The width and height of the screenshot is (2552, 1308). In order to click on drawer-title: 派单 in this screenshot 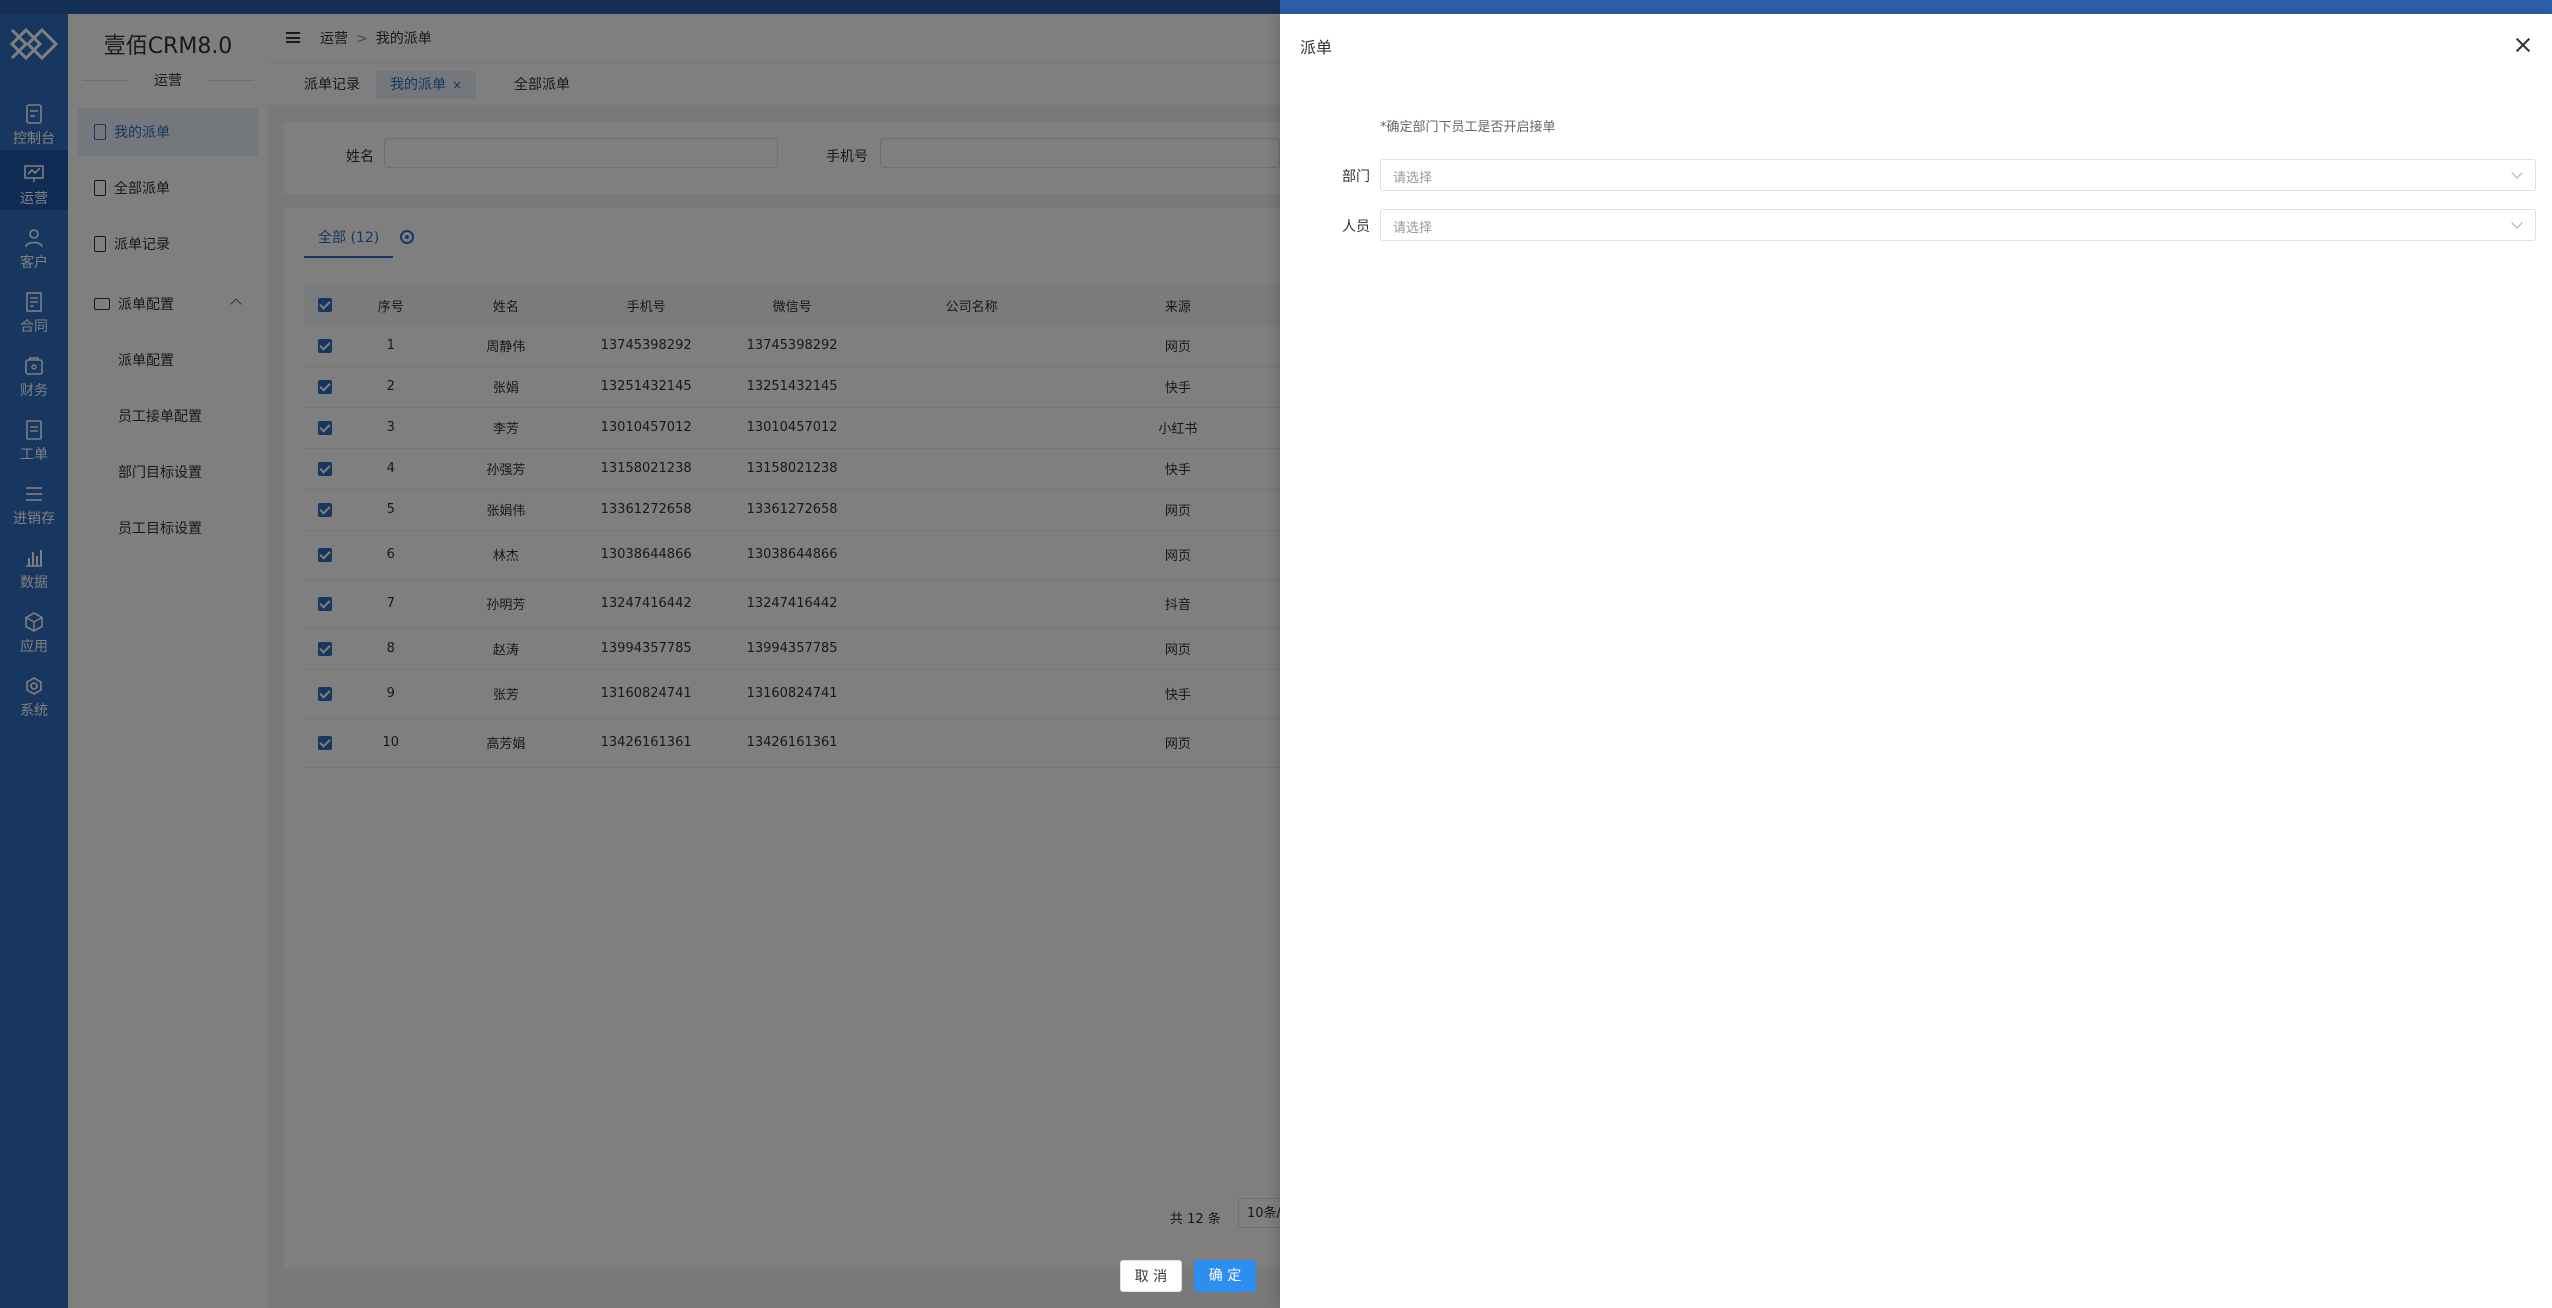, I will do `click(1316, 47)`.